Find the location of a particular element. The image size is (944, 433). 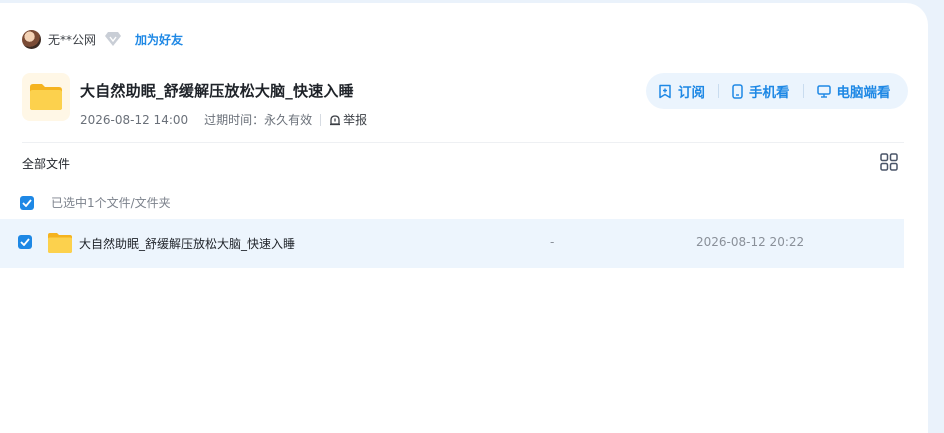

monitor-icon is located at coordinates (823, 91).